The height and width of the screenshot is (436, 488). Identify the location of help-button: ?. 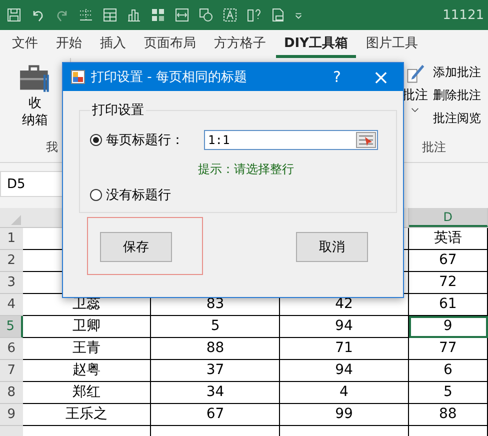
(337, 77).